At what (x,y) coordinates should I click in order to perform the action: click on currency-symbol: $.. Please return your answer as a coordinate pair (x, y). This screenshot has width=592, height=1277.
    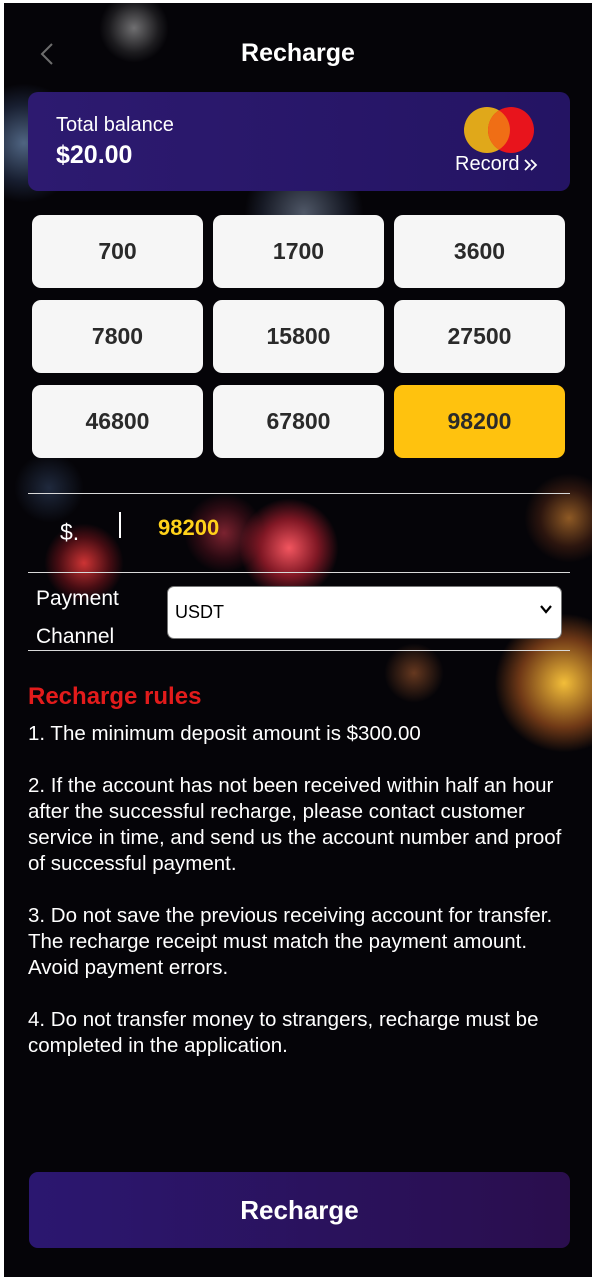
    Looking at the image, I should click on (70, 532).